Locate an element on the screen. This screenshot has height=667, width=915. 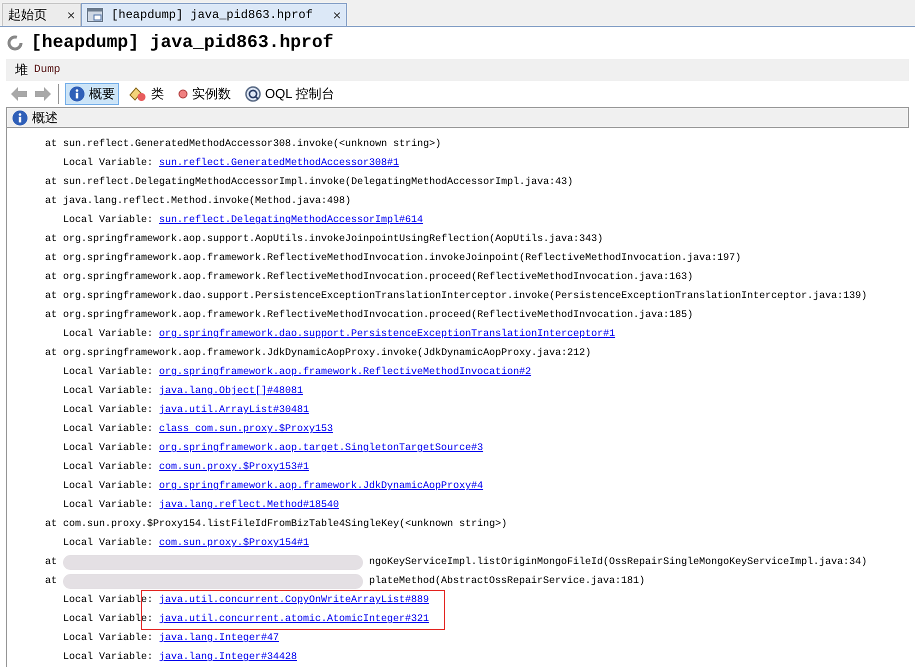
view-tab: 类 is located at coordinates (146, 94).